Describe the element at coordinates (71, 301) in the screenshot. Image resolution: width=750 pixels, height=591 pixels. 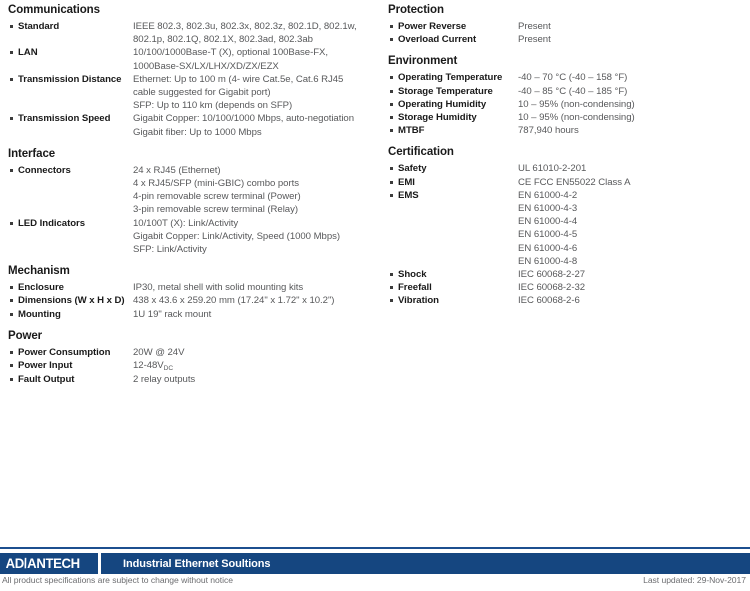
I see `spec-label: Dimensions (W x H x D)` at that location.